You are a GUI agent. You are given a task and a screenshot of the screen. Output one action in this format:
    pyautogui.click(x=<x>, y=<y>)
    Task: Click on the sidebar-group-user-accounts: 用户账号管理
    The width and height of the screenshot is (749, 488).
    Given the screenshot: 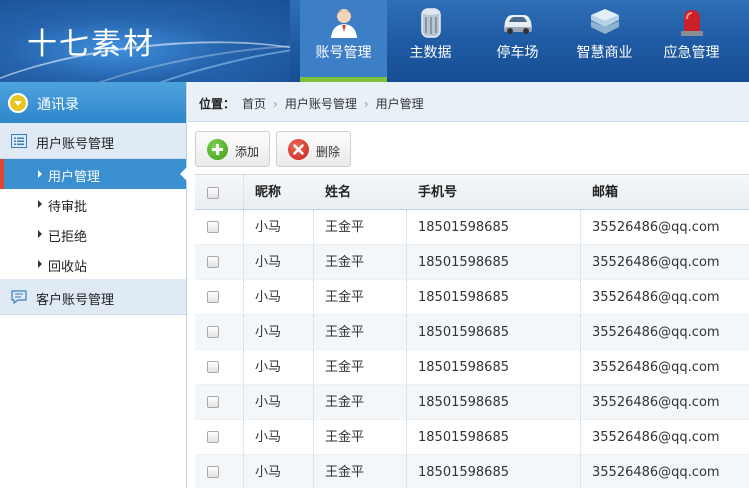 What is the action you would take?
    pyautogui.click(x=93, y=141)
    